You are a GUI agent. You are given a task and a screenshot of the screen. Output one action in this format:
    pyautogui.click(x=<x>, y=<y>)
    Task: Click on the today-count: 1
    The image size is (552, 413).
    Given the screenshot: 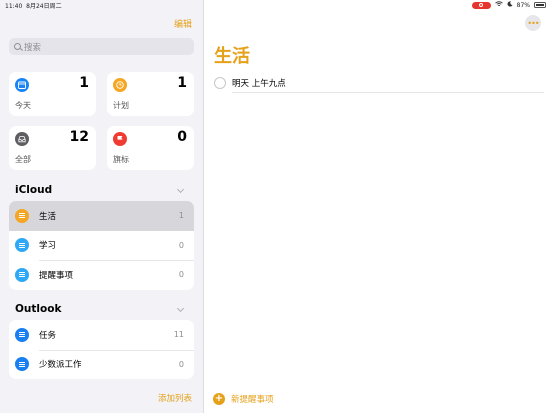 What is the action you would take?
    pyautogui.click(x=84, y=83)
    